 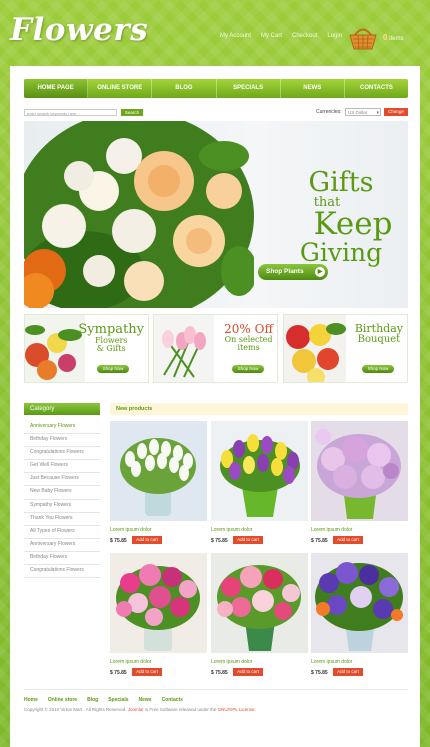 What do you see at coordinates (376, 88) in the screenshot?
I see `nav-contacts: CONTACTS` at bounding box center [376, 88].